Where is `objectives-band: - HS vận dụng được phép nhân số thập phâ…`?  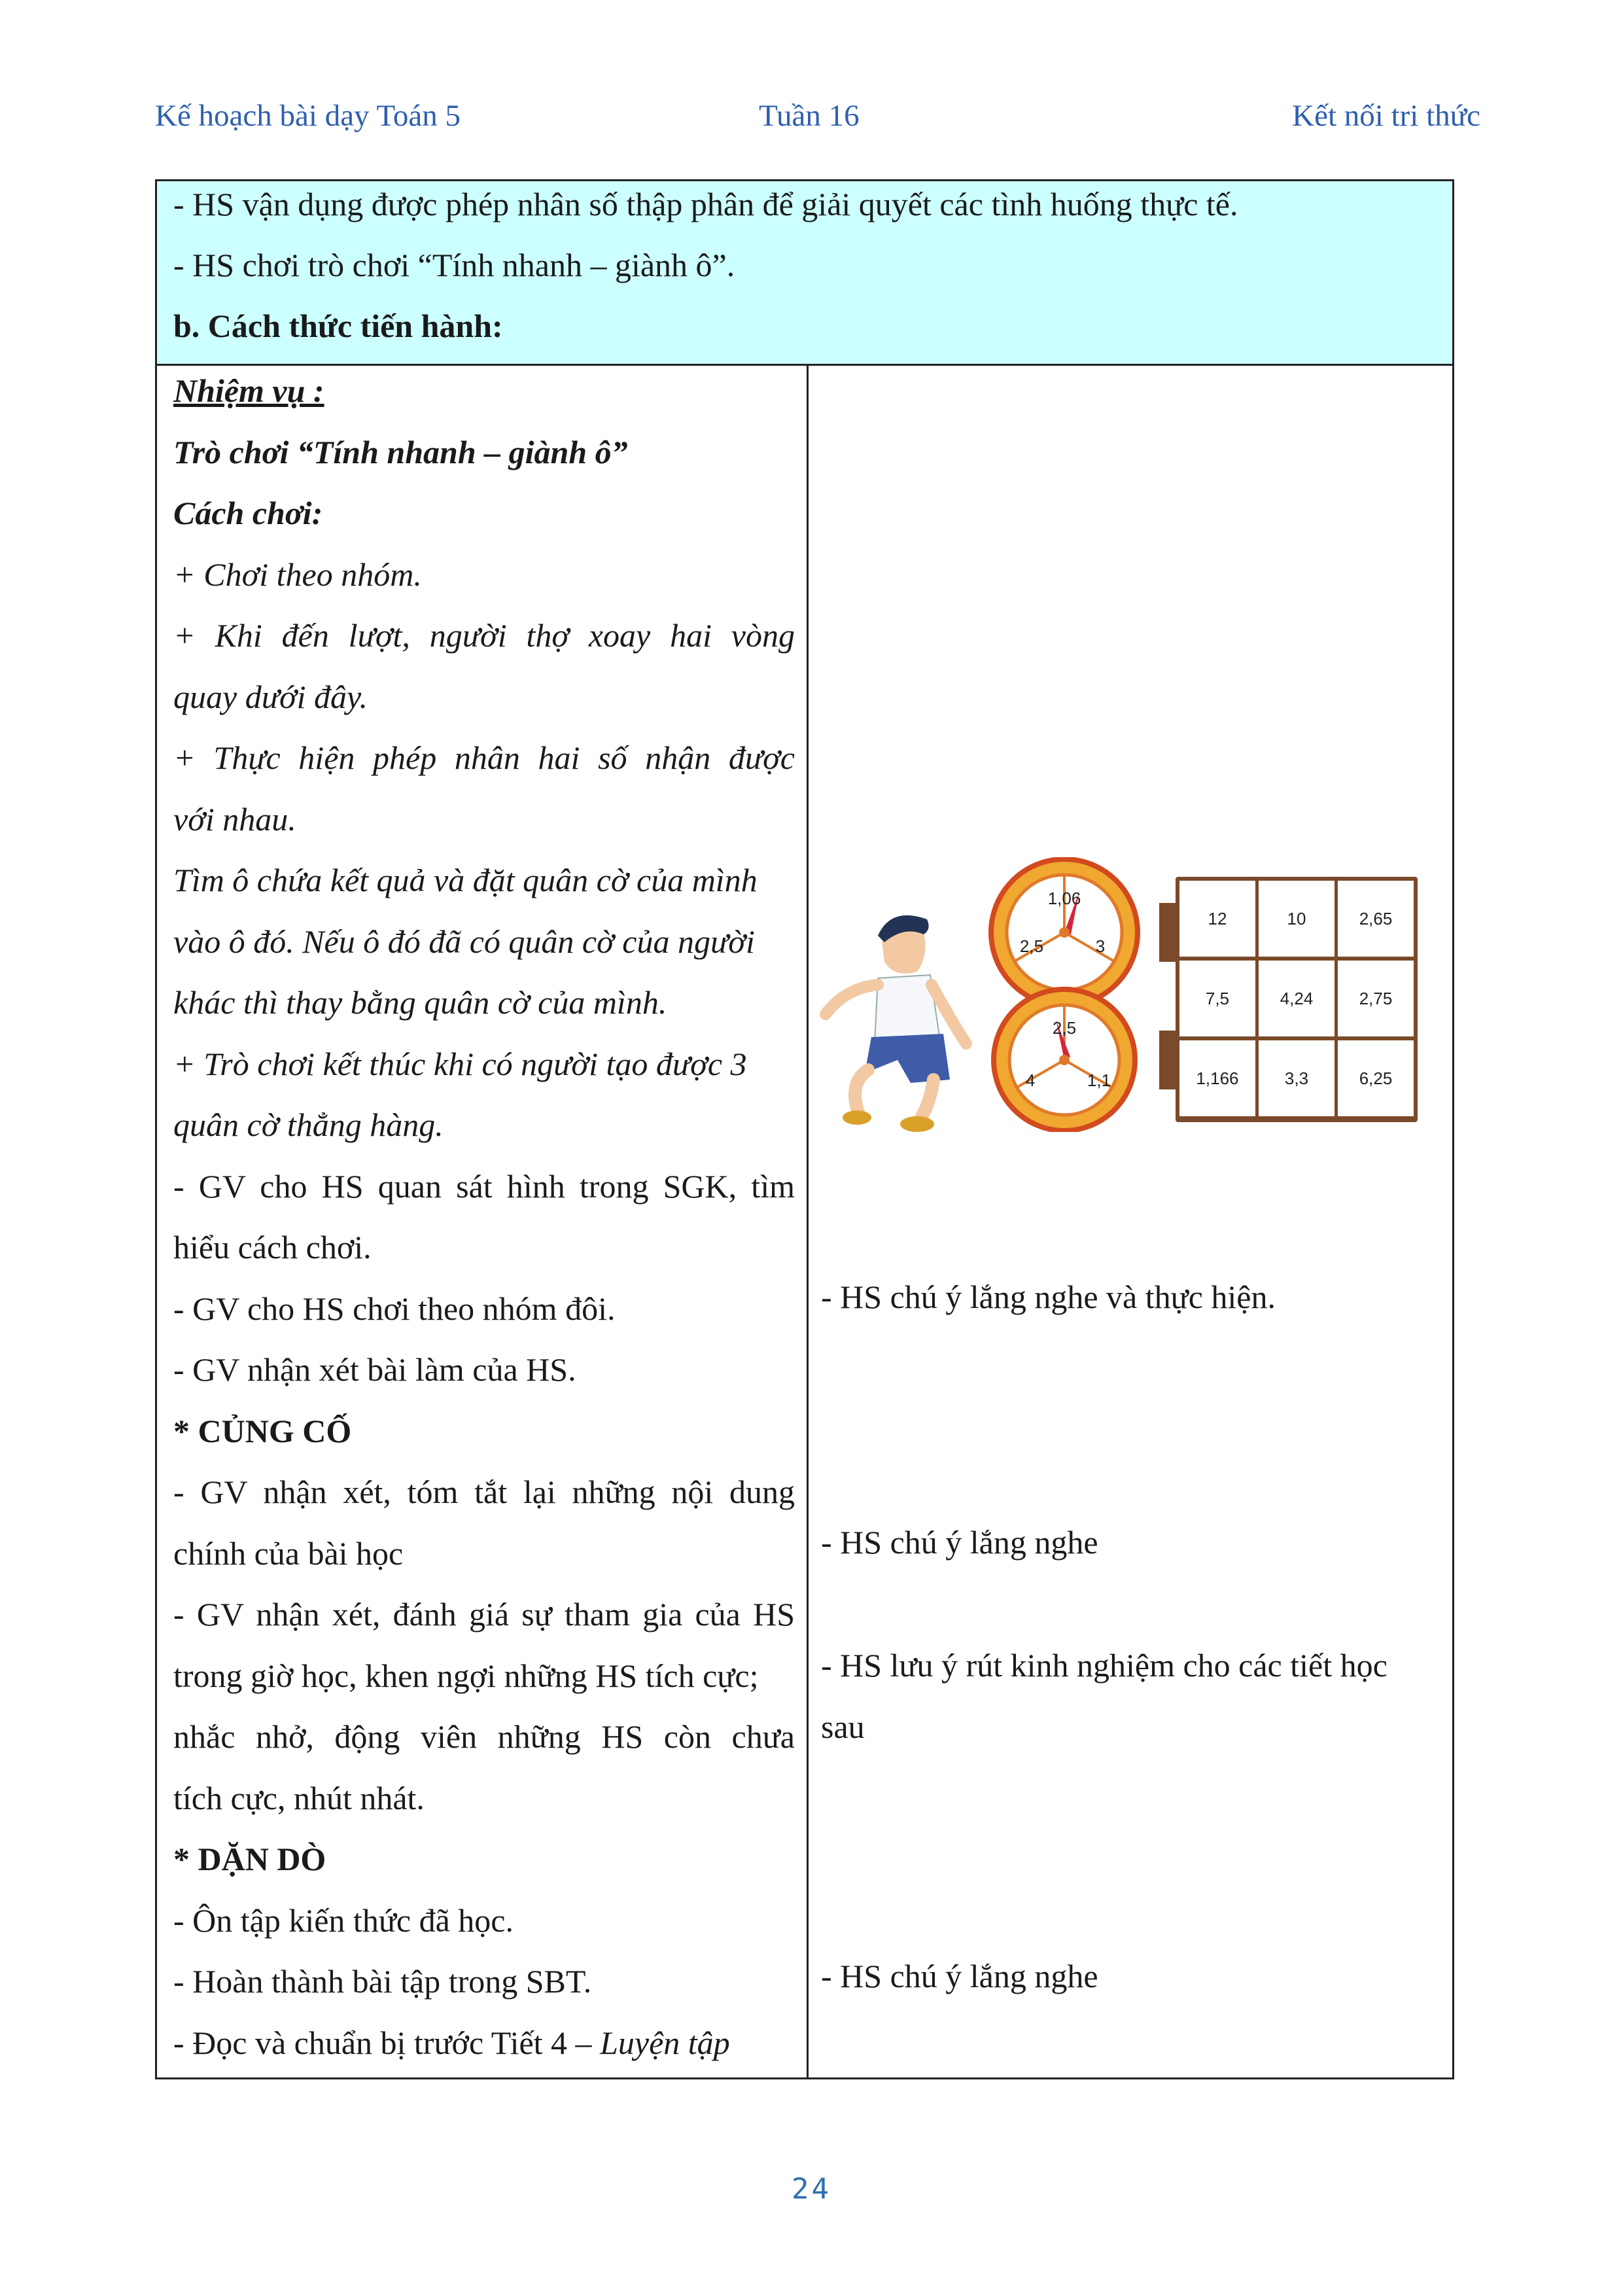
objectives-band: - HS vận dụng được phép nhân số thập phâ… is located at coordinates (805, 273).